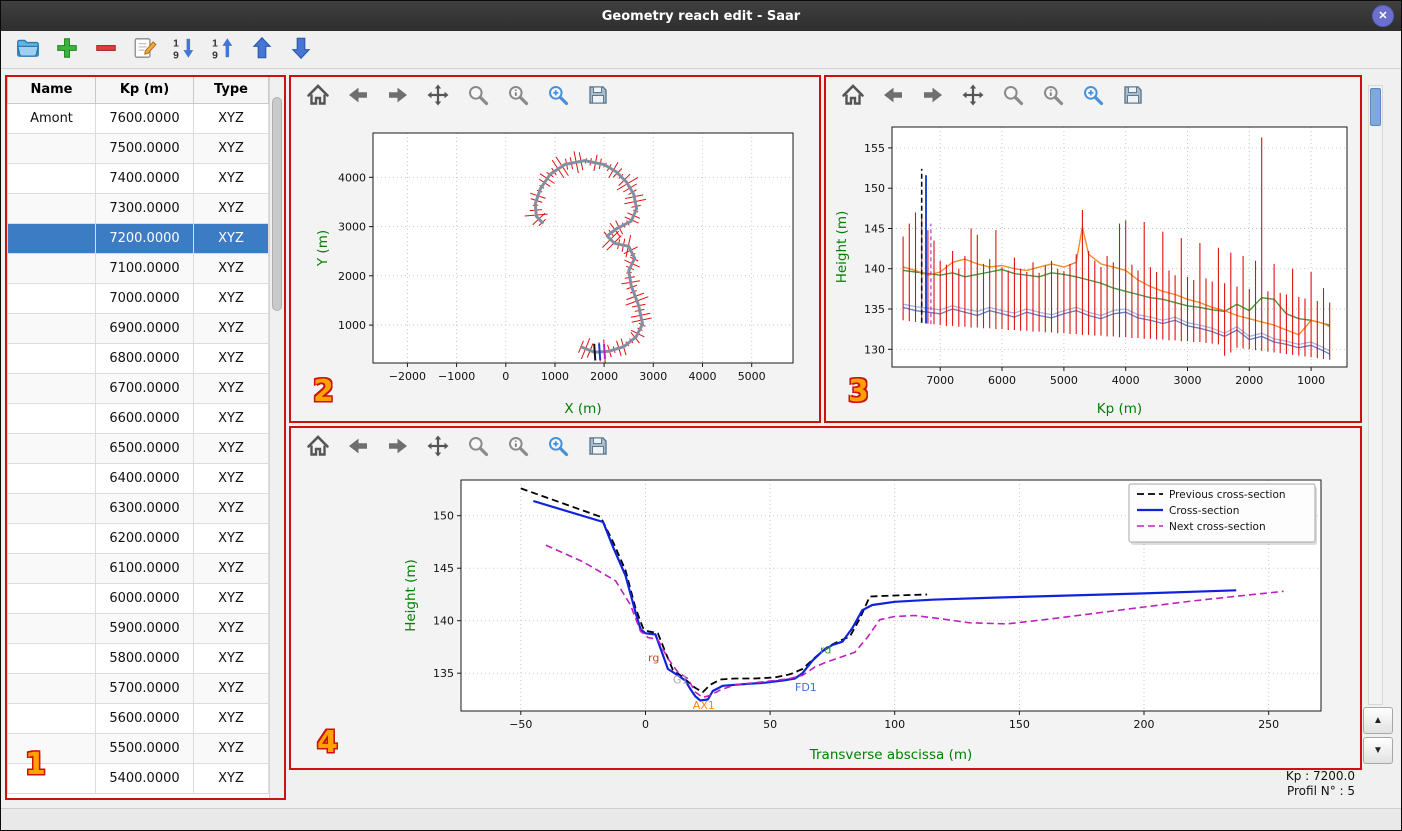 Image resolution: width=1402 pixels, height=831 pixels. What do you see at coordinates (144, 148) in the screenshot?
I see `cell-kp: 7500.0000` at bounding box center [144, 148].